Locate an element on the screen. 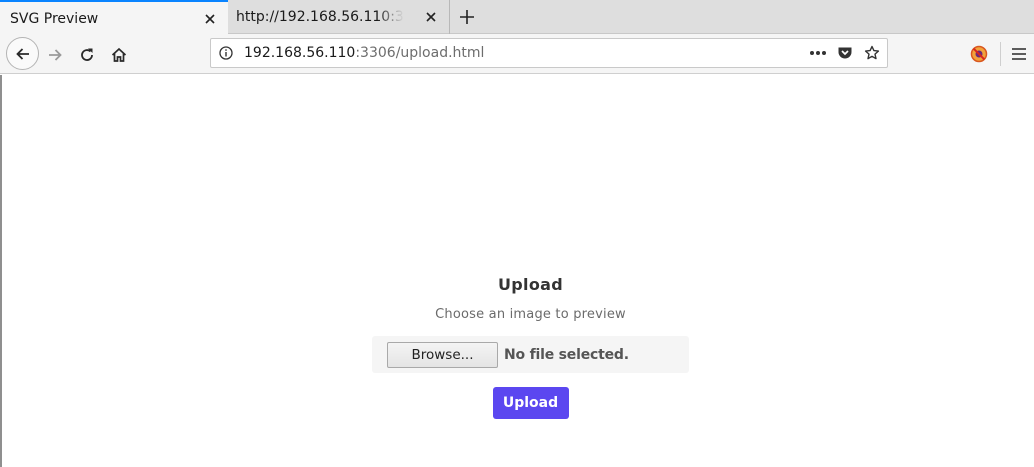 Image resolution: width=1034 pixels, height=467 pixels. back-button is located at coordinates (22, 53).